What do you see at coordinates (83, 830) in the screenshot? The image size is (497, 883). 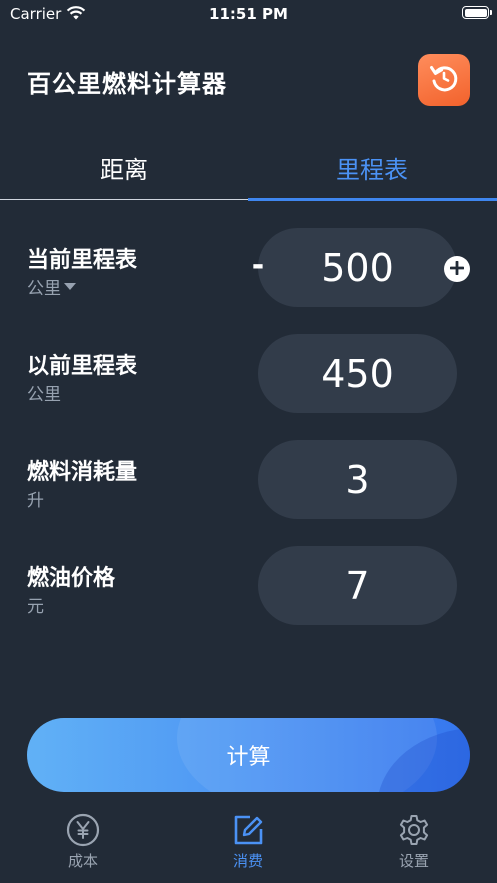 I see `yen-circle-icon` at bounding box center [83, 830].